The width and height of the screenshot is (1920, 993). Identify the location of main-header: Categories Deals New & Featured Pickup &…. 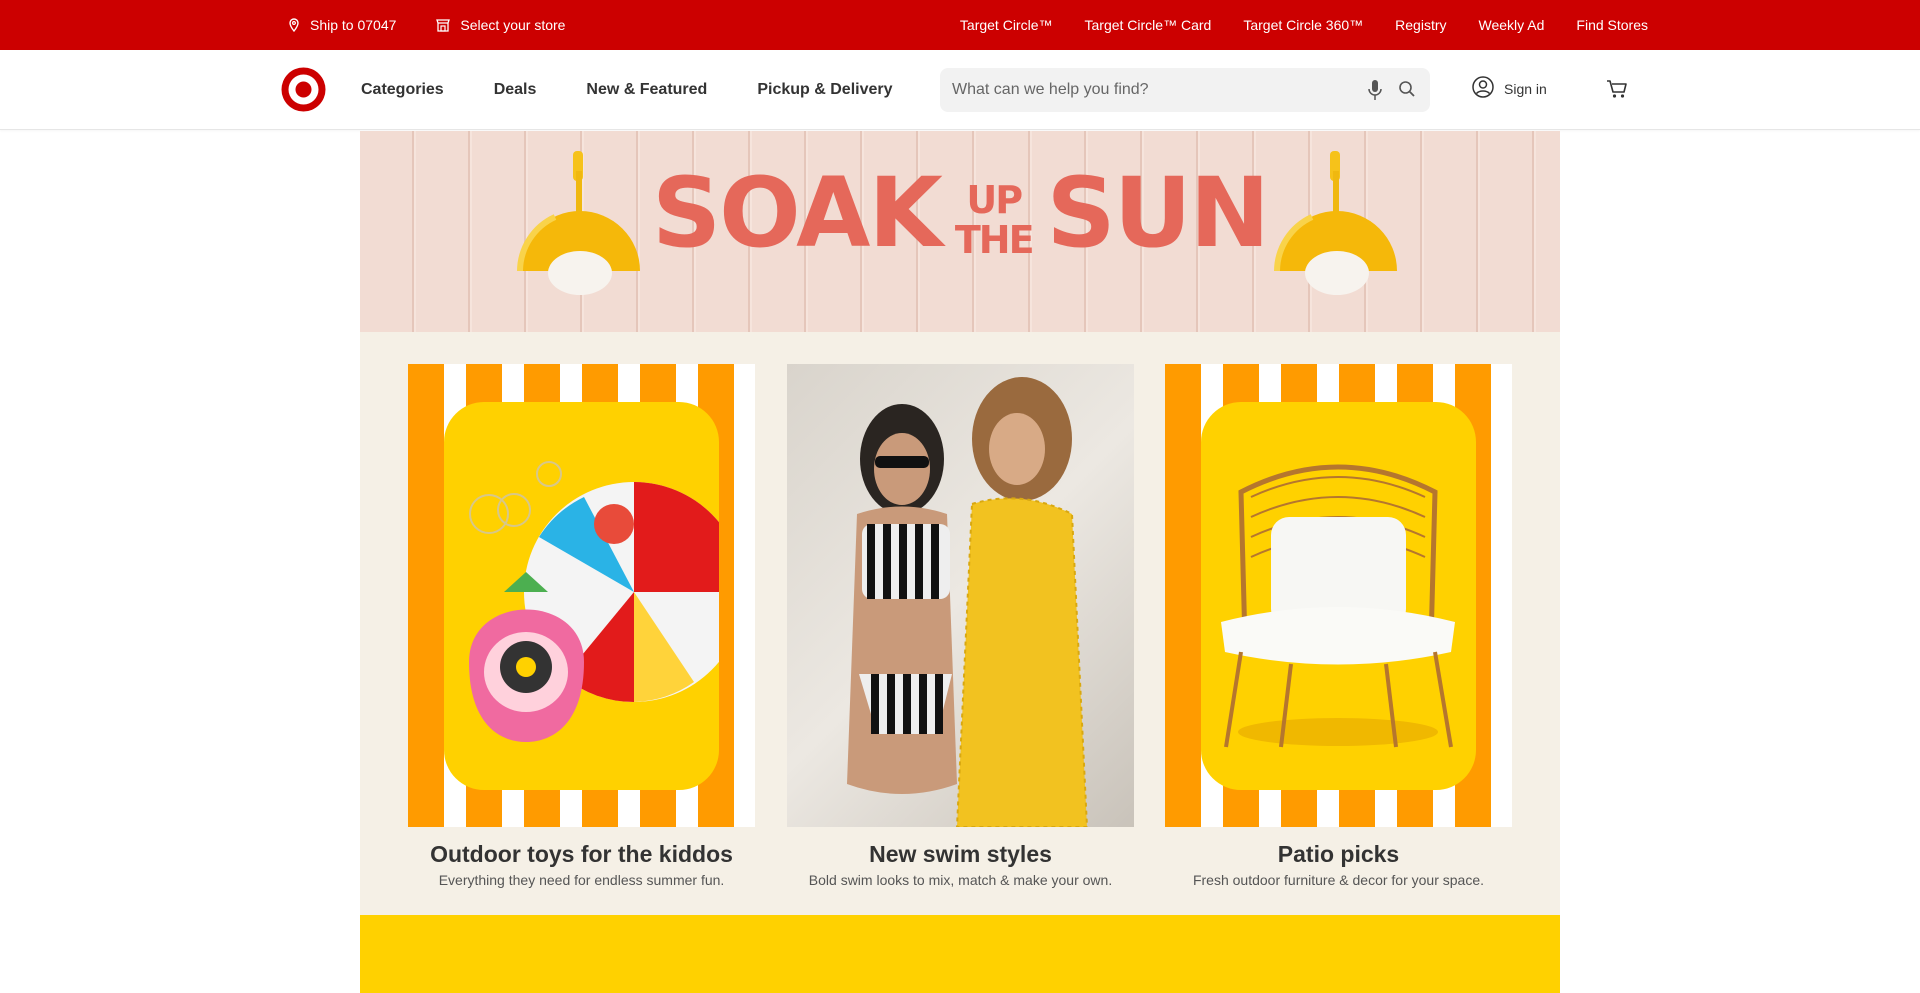
(960, 90).